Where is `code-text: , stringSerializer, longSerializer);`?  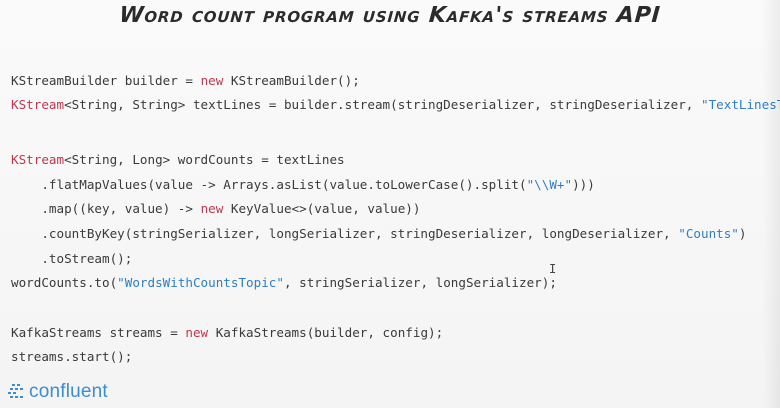
code-text: , stringSerializer, longSerializer); is located at coordinates (420, 282).